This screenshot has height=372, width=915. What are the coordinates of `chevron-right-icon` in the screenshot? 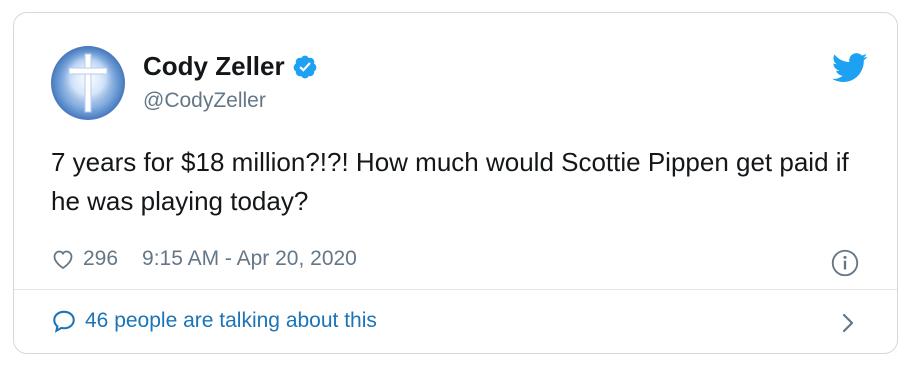 It's located at (848, 323).